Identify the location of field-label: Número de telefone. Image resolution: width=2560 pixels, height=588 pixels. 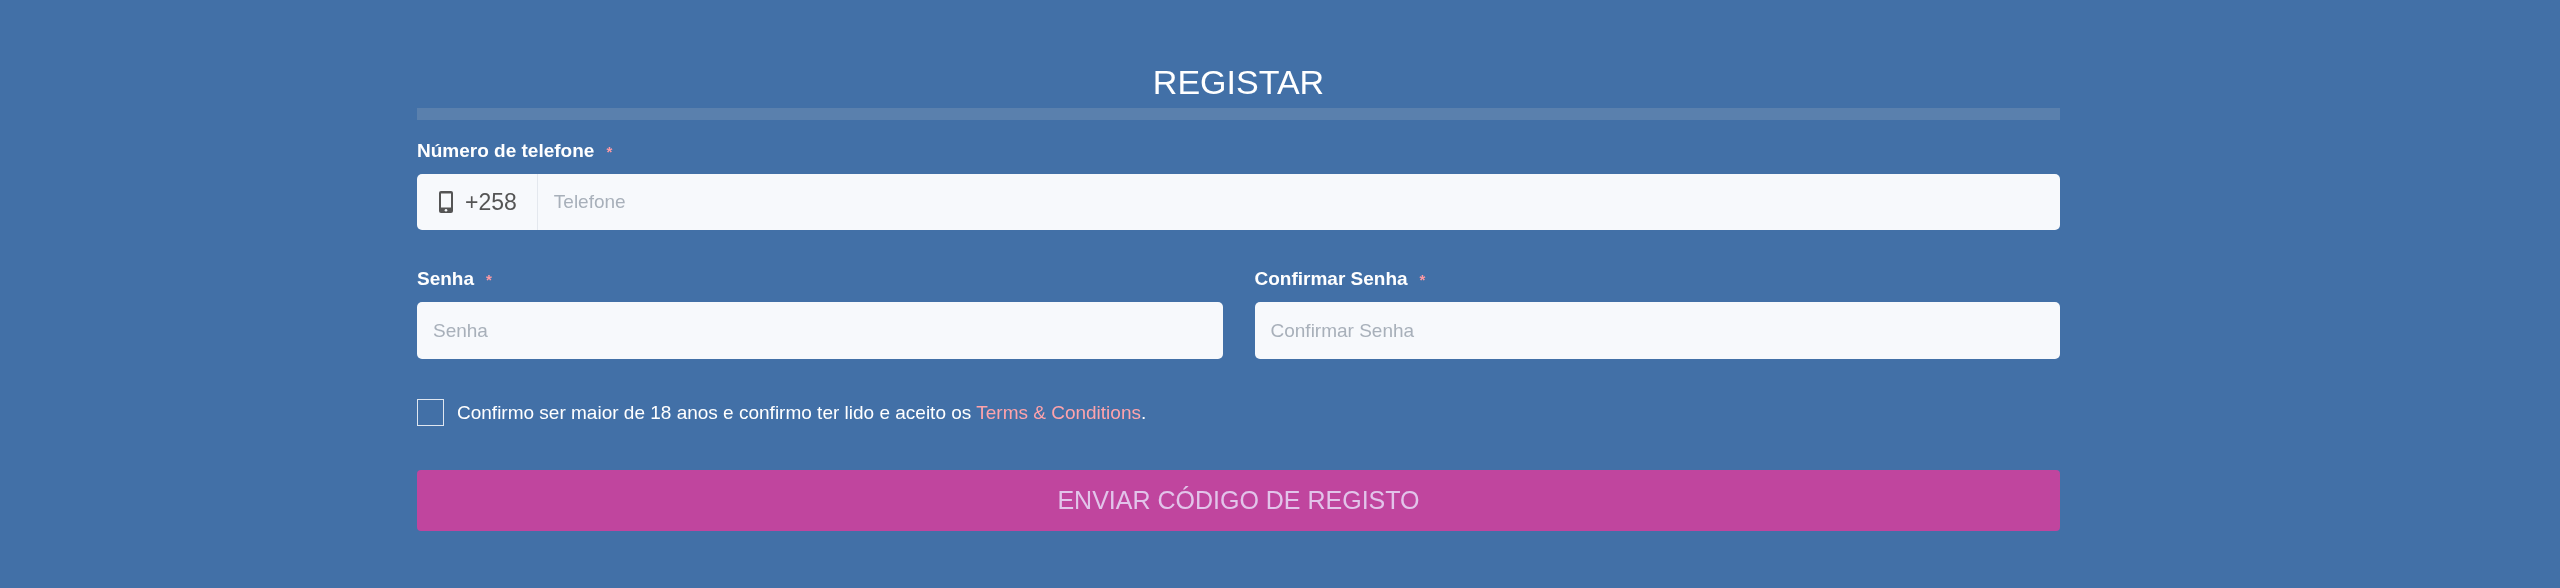
(506, 151).